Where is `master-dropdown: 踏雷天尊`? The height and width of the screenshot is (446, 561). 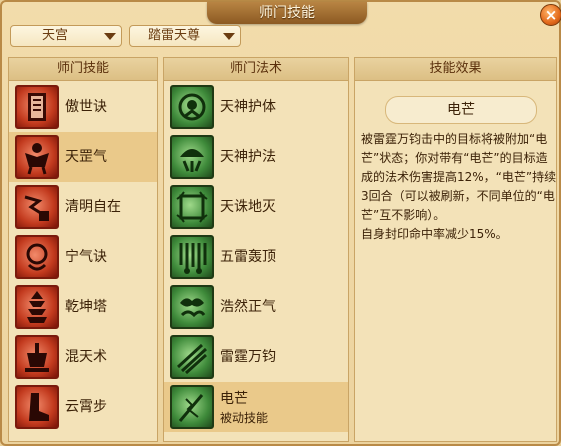
master-dropdown: 踏雷天尊 is located at coordinates (185, 36).